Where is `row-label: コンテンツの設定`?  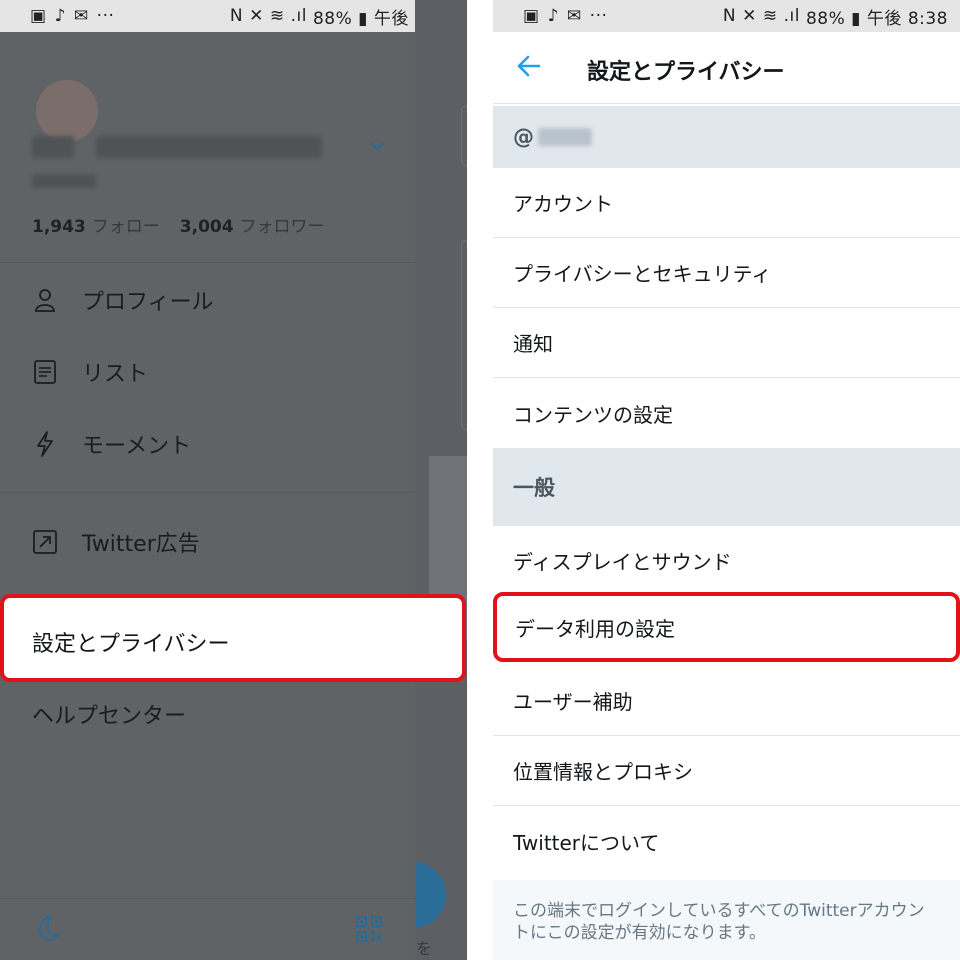 row-label: コンテンツの設定 is located at coordinates (593, 414).